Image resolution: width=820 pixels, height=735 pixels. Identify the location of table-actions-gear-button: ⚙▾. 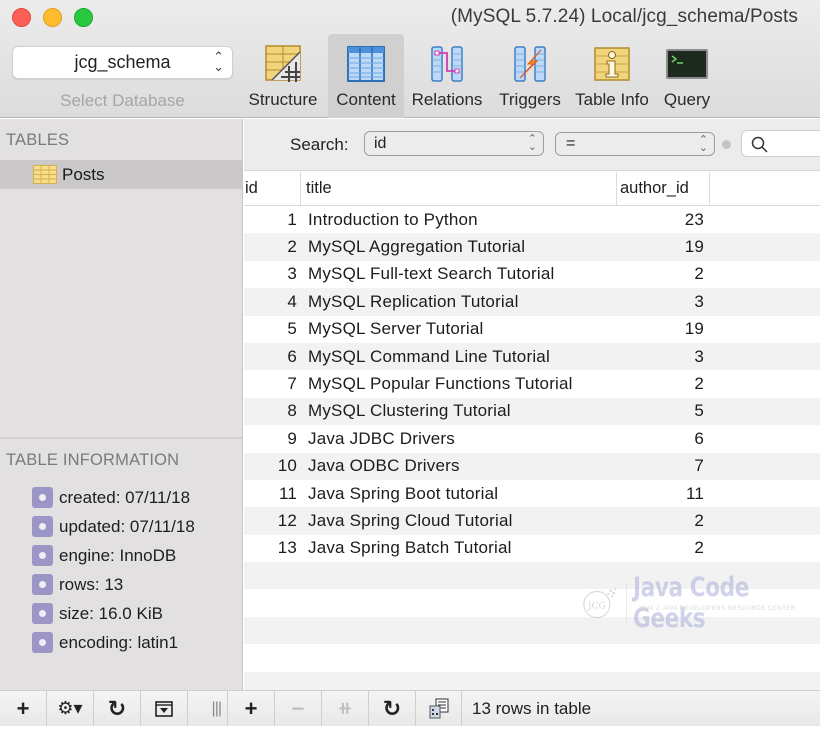
(70, 708).